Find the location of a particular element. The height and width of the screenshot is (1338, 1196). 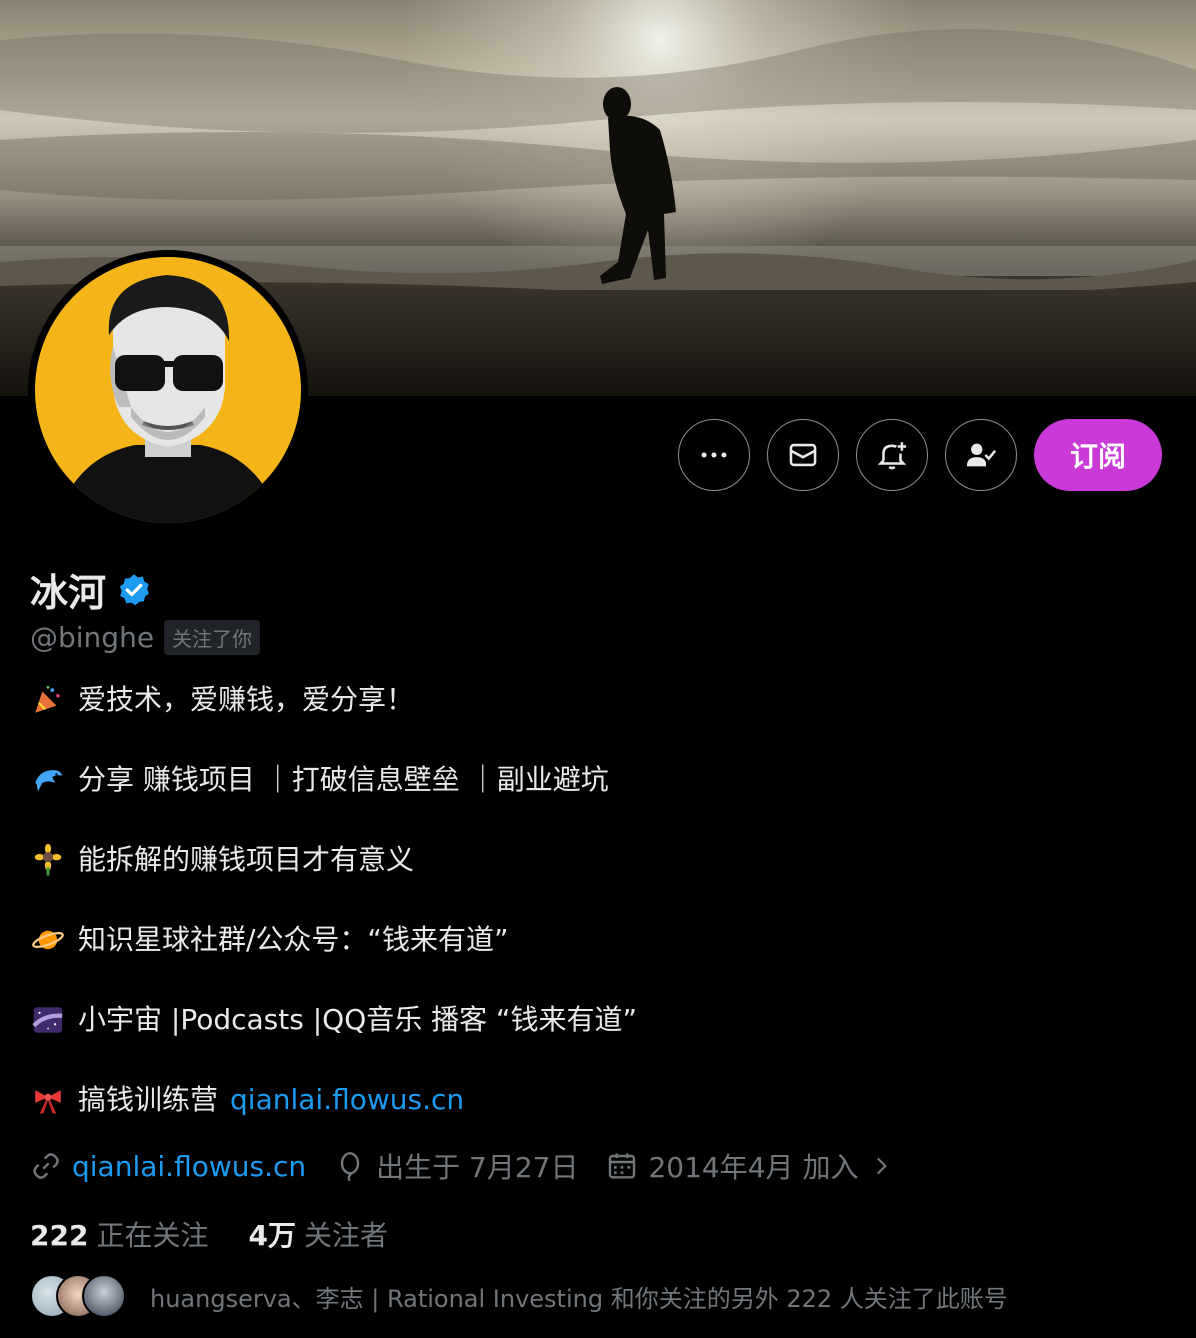

party-popper-icon is located at coordinates (48, 700).